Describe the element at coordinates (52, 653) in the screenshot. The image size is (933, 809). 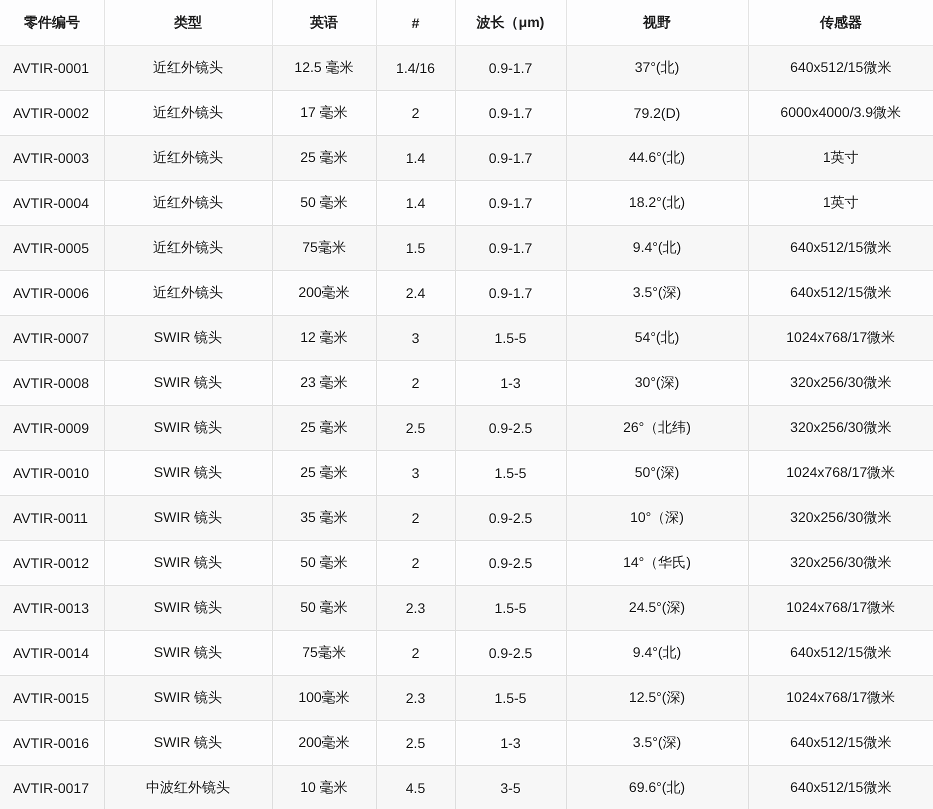
I see `table-cell: AVTIR-0014` at that location.